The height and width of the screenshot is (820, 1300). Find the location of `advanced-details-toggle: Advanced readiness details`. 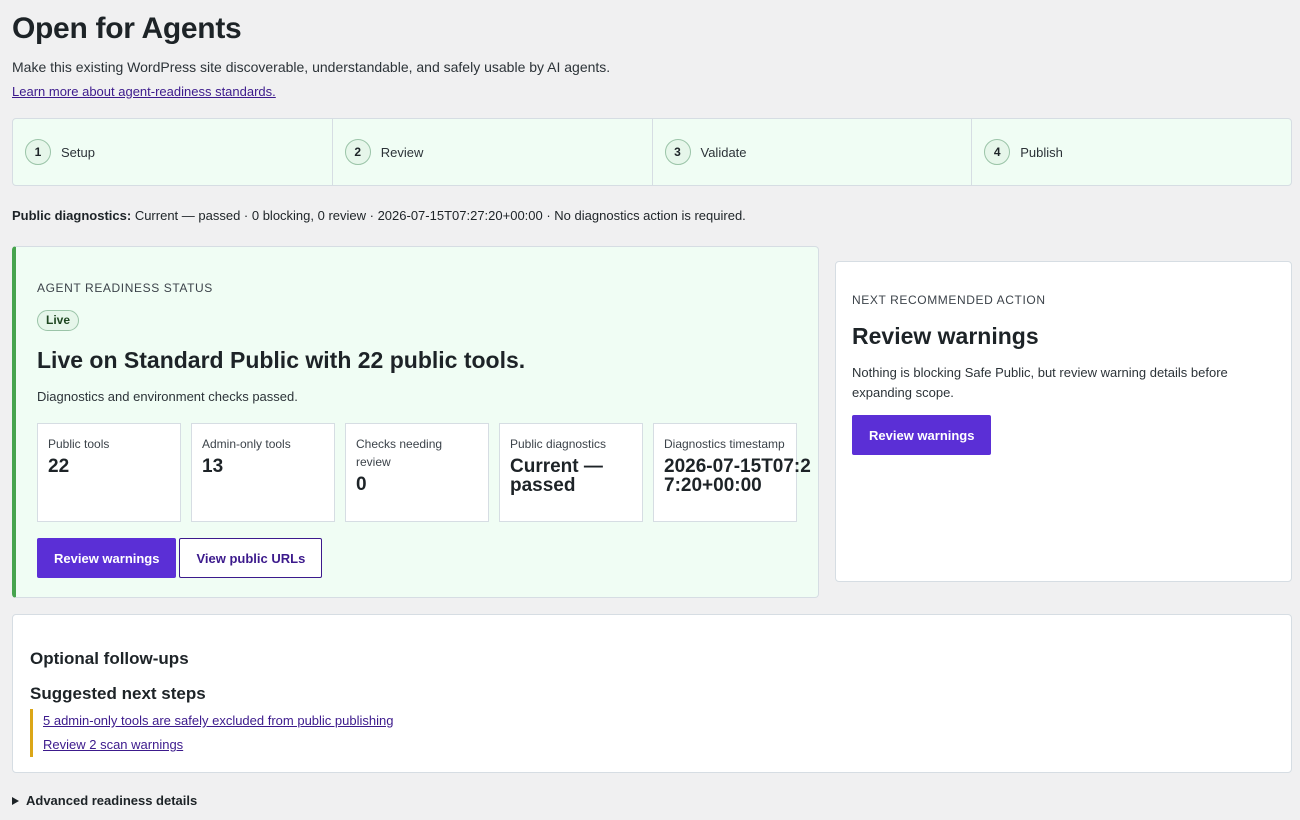

advanced-details-toggle: Advanced readiness details is located at coordinates (104, 800).